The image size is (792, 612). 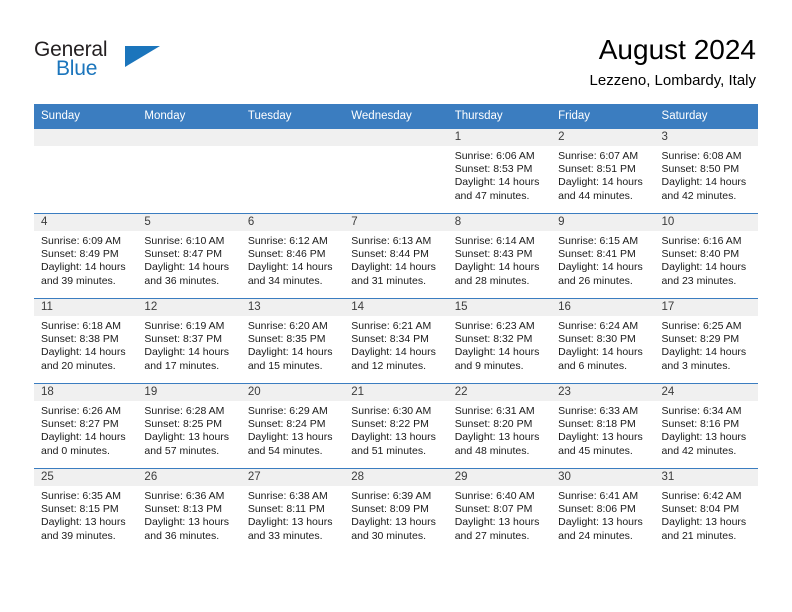 What do you see at coordinates (493, 509) in the screenshot?
I see `sunset-text: Sunset: 8:07 PM` at bounding box center [493, 509].